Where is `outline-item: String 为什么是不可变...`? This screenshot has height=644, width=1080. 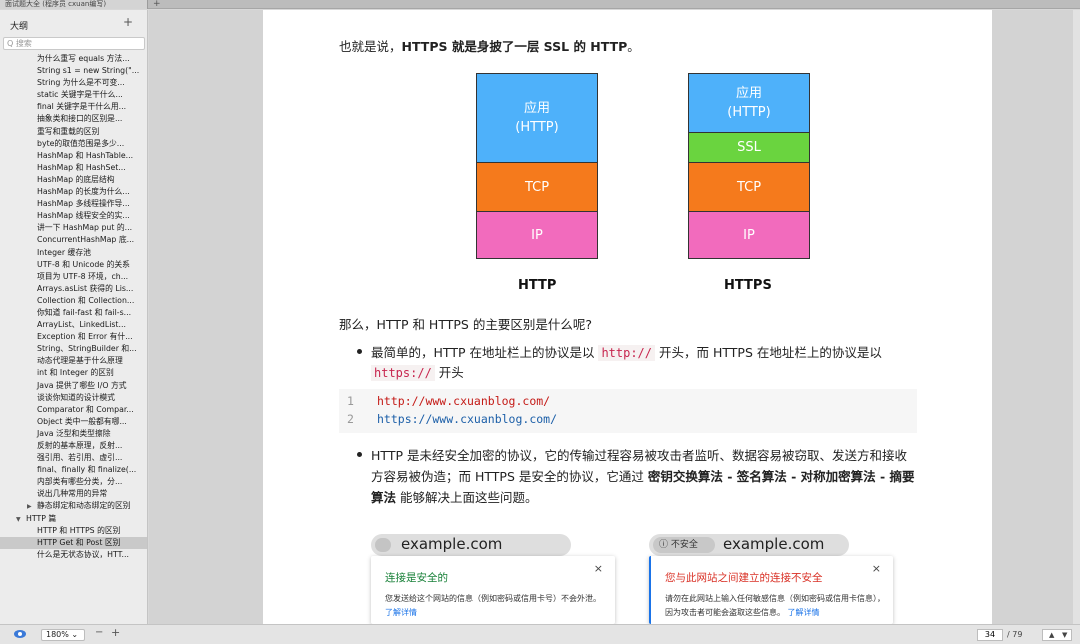
outline-item: String 为什么是不可变... is located at coordinates (73, 83).